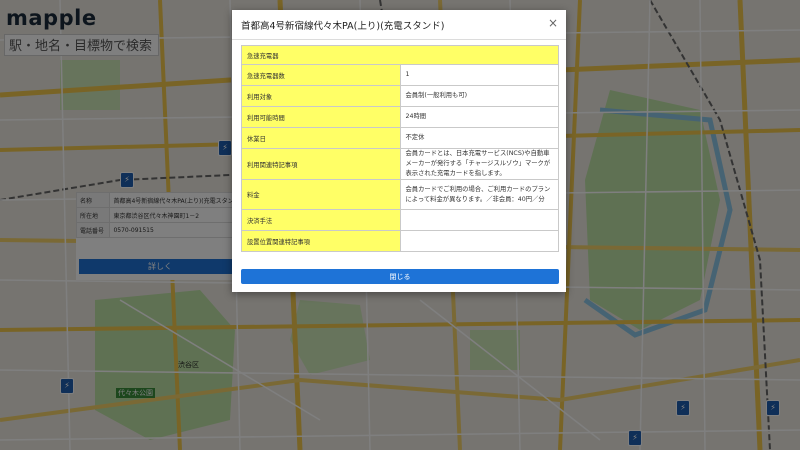  I want to click on row-value: 不定休, so click(479, 138).